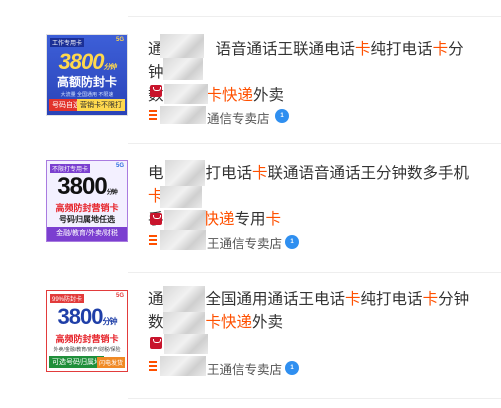  I want to click on store-name-link: 通信专卖店, so click(238, 117).